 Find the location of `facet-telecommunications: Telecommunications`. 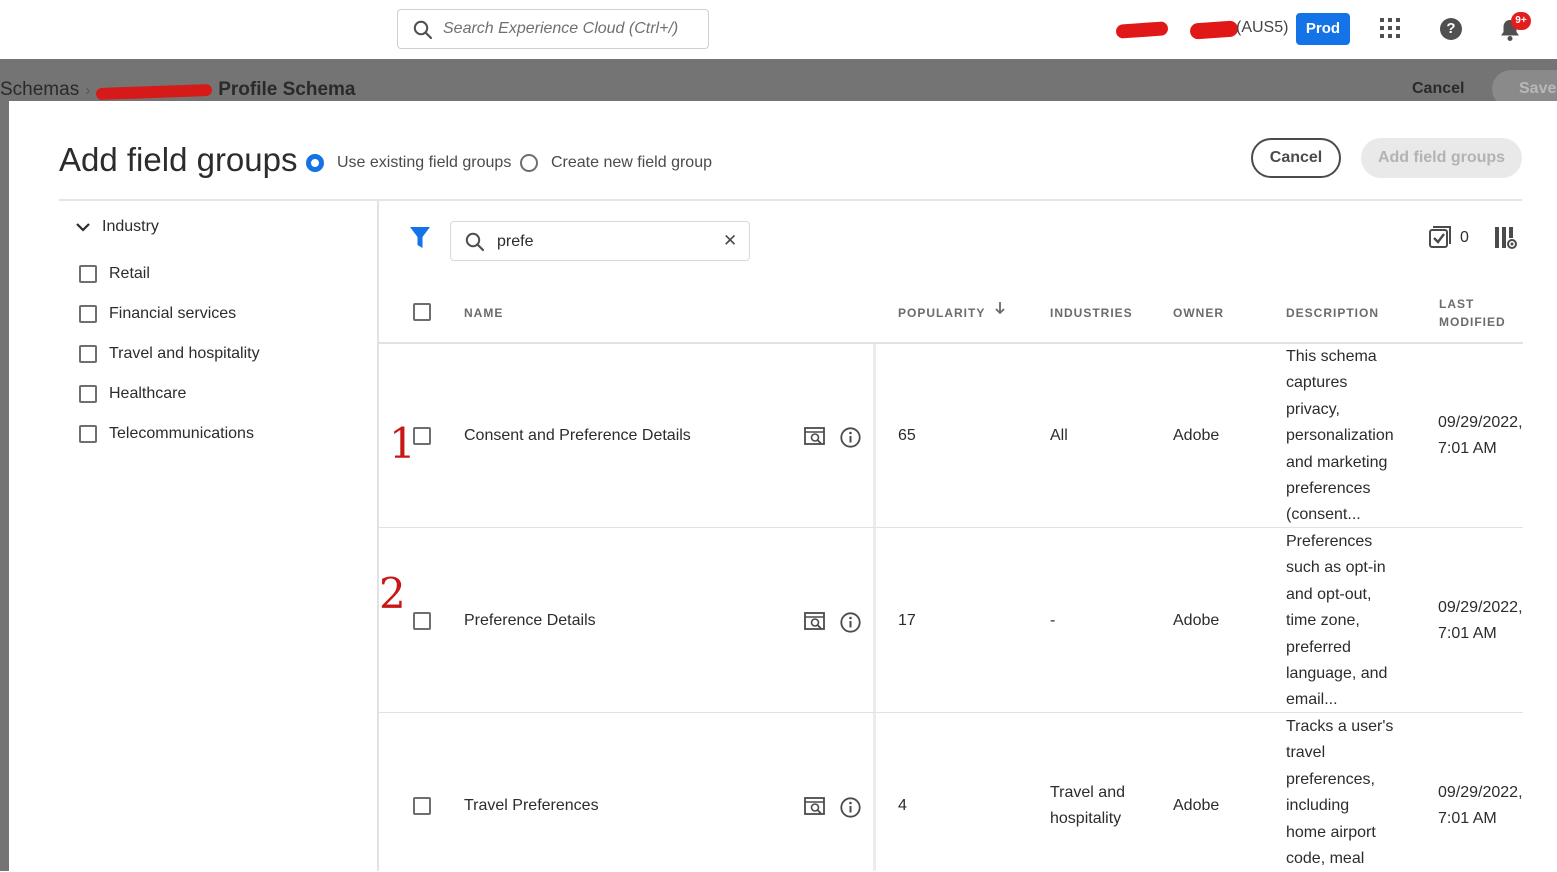

facet-telecommunications: Telecommunications is located at coordinates (166, 434).